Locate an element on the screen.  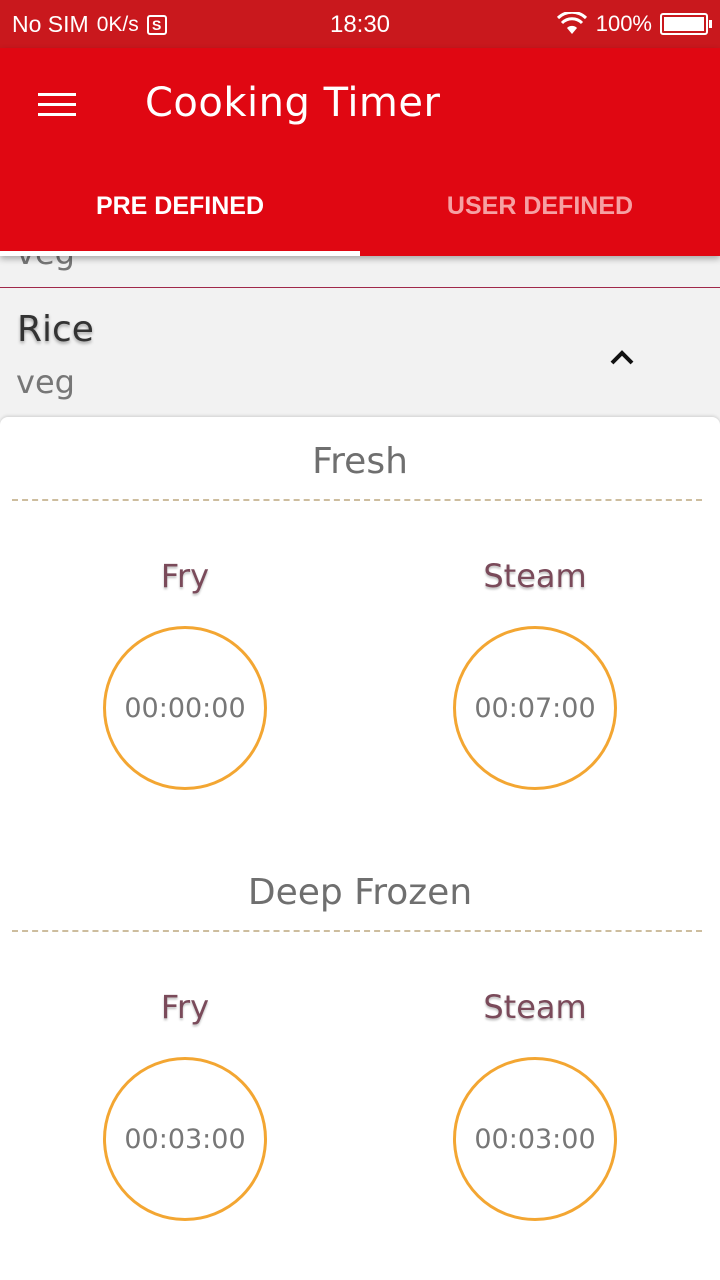
tab-pre-defined: PRE DEFINED is located at coordinates (180, 208).